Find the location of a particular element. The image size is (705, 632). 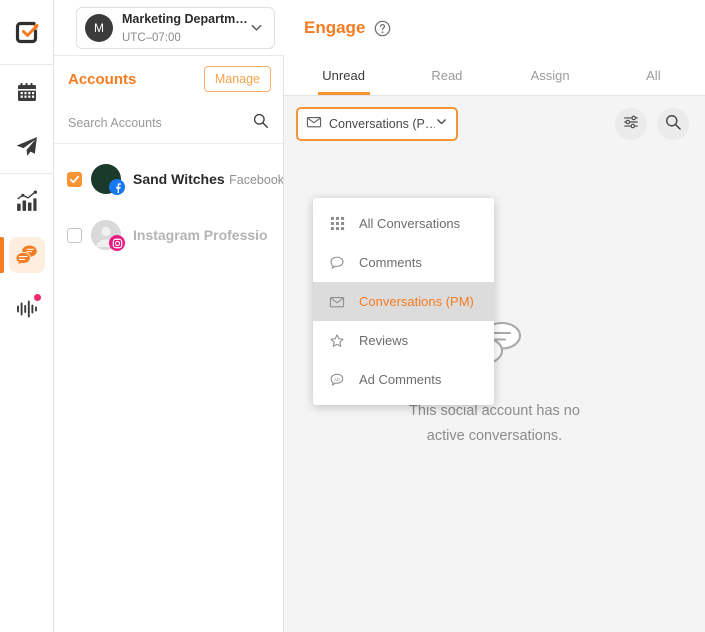

filter-button is located at coordinates (631, 124).